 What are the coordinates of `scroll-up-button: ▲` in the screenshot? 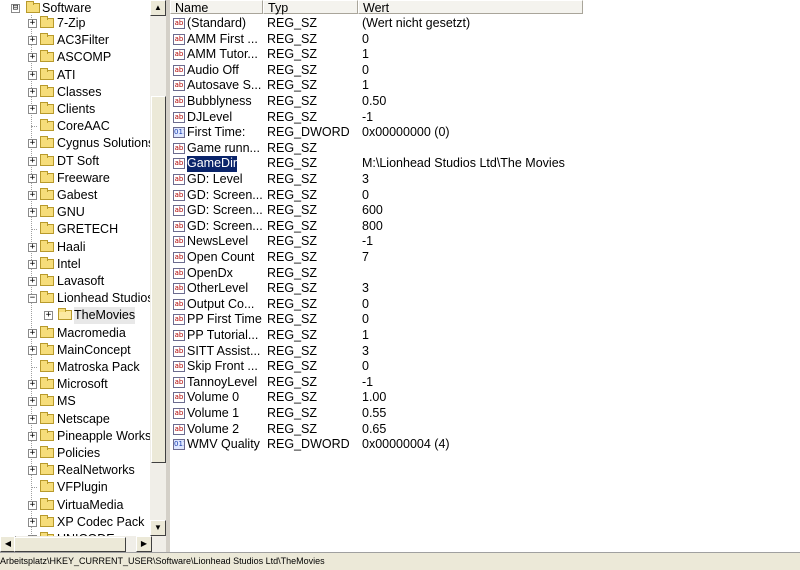 It's located at (158, 8).